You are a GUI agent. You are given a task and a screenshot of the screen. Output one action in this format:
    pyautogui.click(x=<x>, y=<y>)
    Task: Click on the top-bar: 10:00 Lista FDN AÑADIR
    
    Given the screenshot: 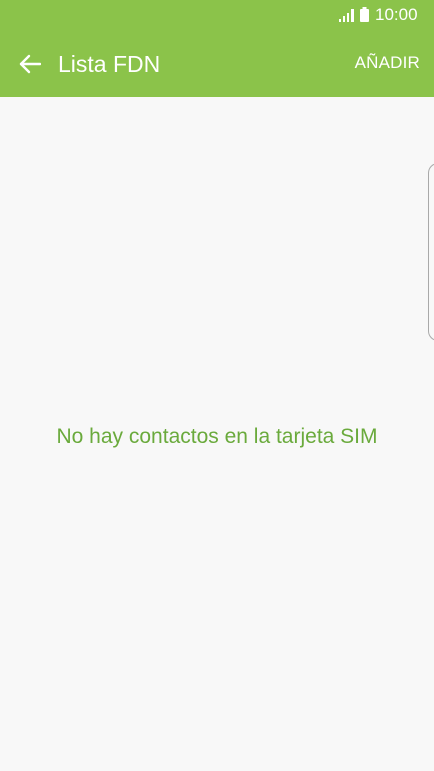 What is the action you would take?
    pyautogui.click(x=217, y=48)
    